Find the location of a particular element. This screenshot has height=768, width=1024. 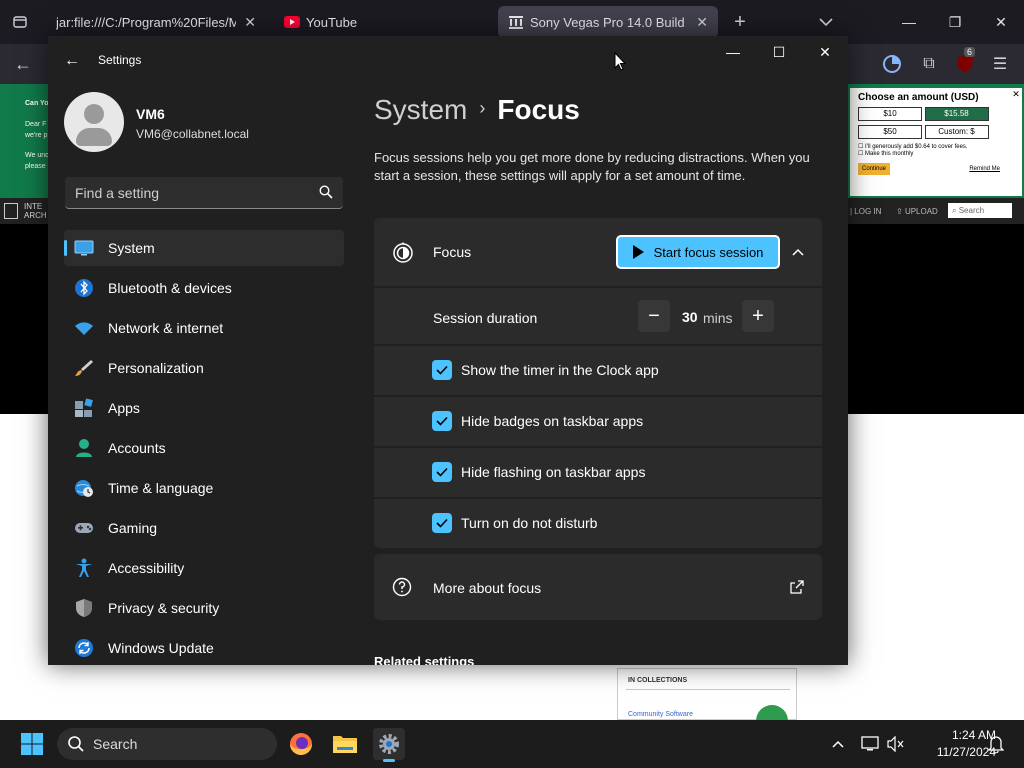

upload-link: ⇪ UPLOAD is located at coordinates (917, 211).